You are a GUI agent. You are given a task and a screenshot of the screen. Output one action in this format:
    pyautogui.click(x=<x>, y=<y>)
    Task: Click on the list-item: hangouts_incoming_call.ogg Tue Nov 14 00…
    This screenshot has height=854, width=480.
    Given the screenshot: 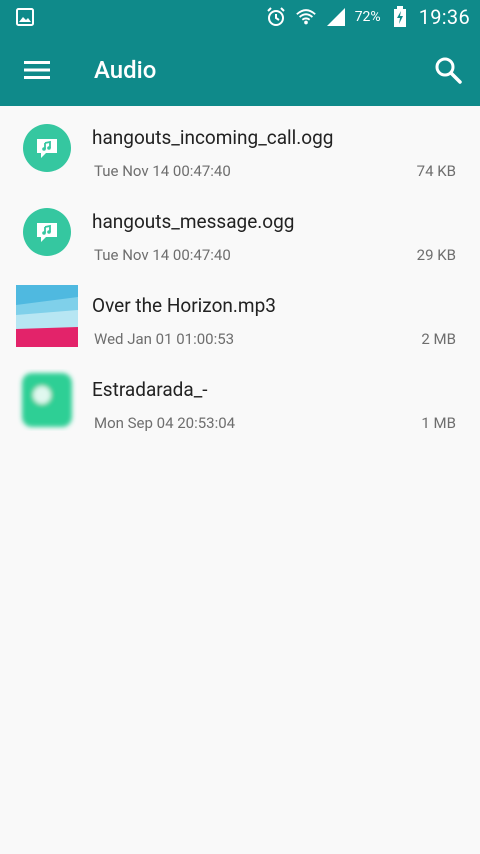 What is the action you would take?
    pyautogui.click(x=240, y=148)
    